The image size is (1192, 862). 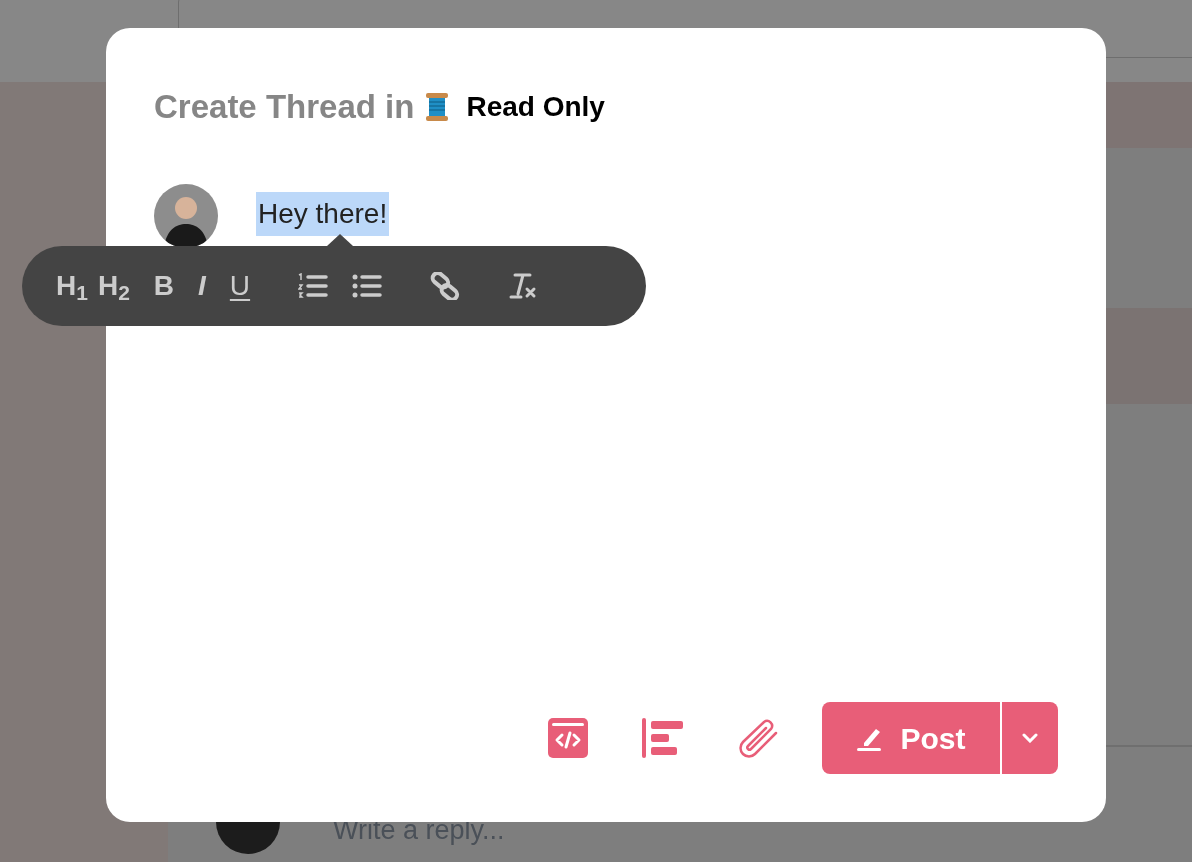 What do you see at coordinates (758, 738) in the screenshot?
I see `paperclip-icon` at bounding box center [758, 738].